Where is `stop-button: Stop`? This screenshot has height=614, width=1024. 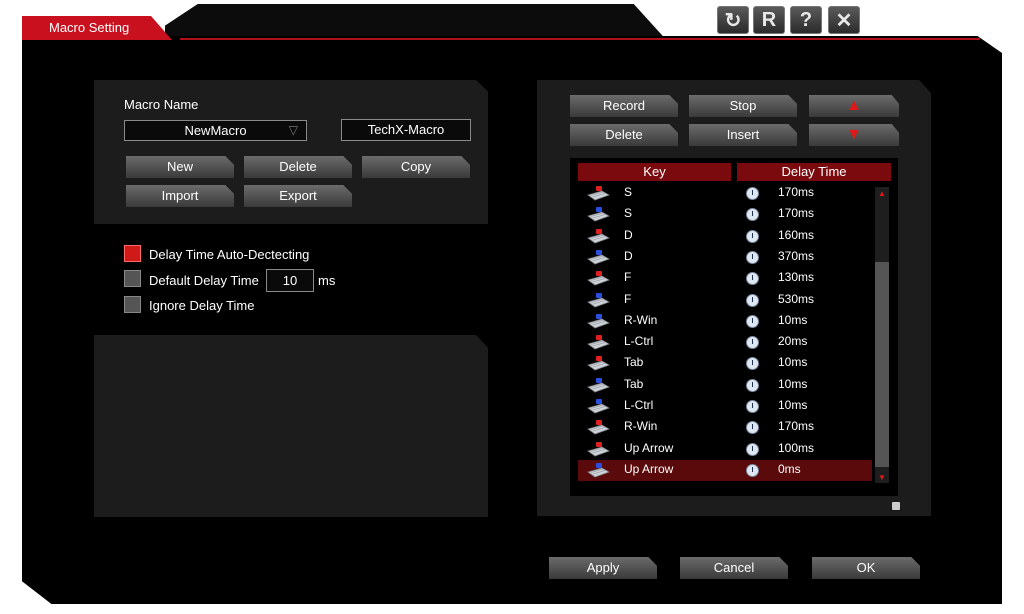
stop-button: Stop is located at coordinates (743, 106).